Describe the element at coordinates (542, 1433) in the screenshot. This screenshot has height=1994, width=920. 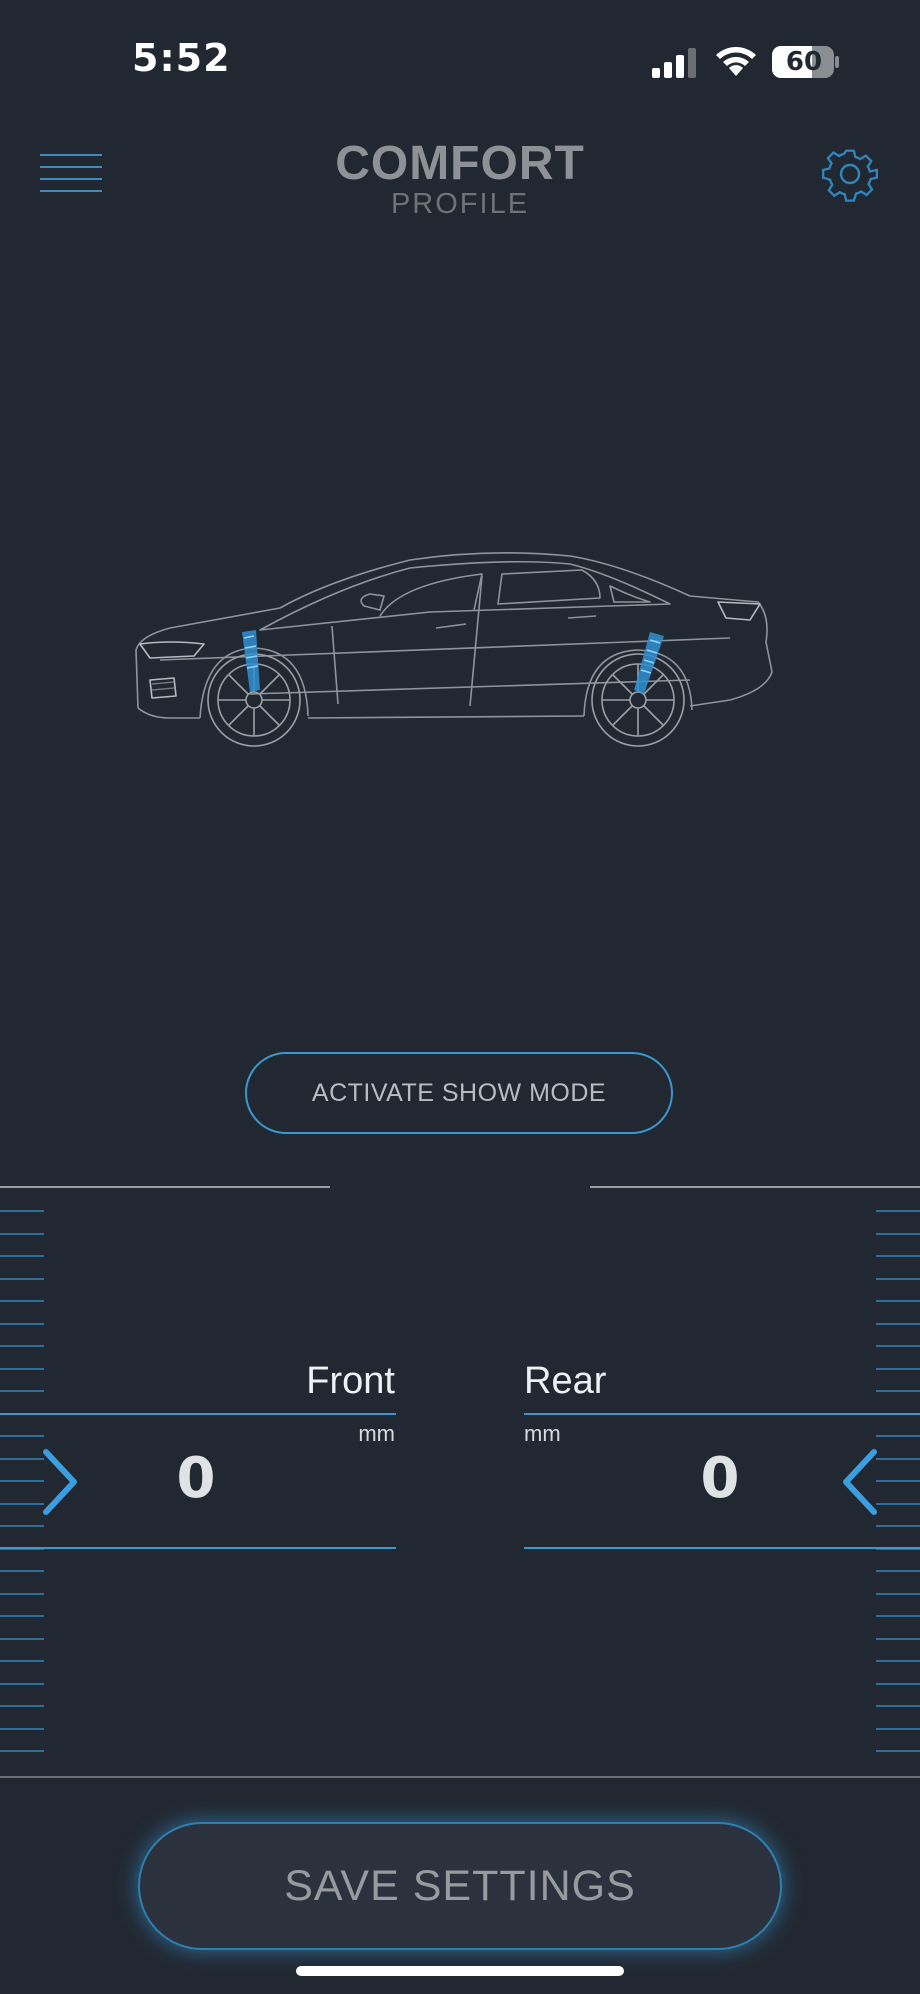
I see `rear-unit: mm` at that location.